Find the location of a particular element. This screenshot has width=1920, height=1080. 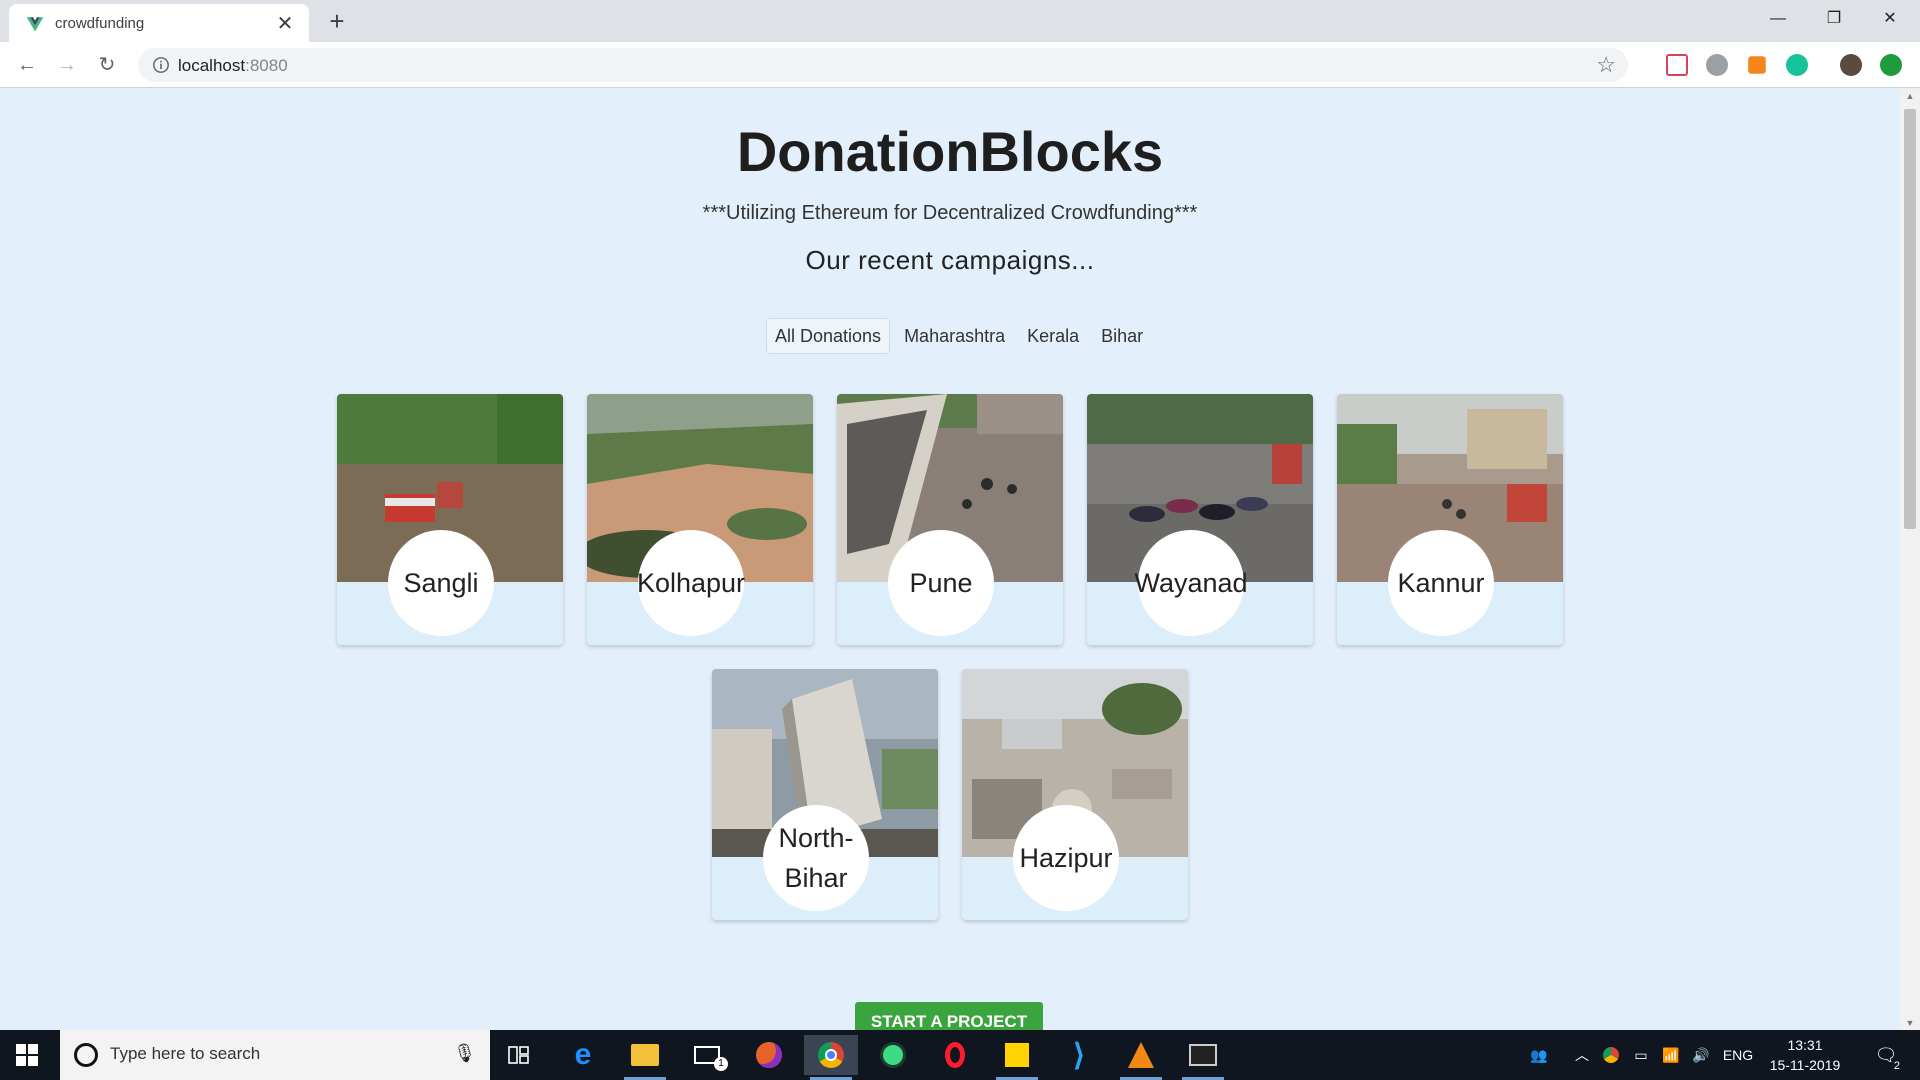

android-studio-icon is located at coordinates (893, 1055).